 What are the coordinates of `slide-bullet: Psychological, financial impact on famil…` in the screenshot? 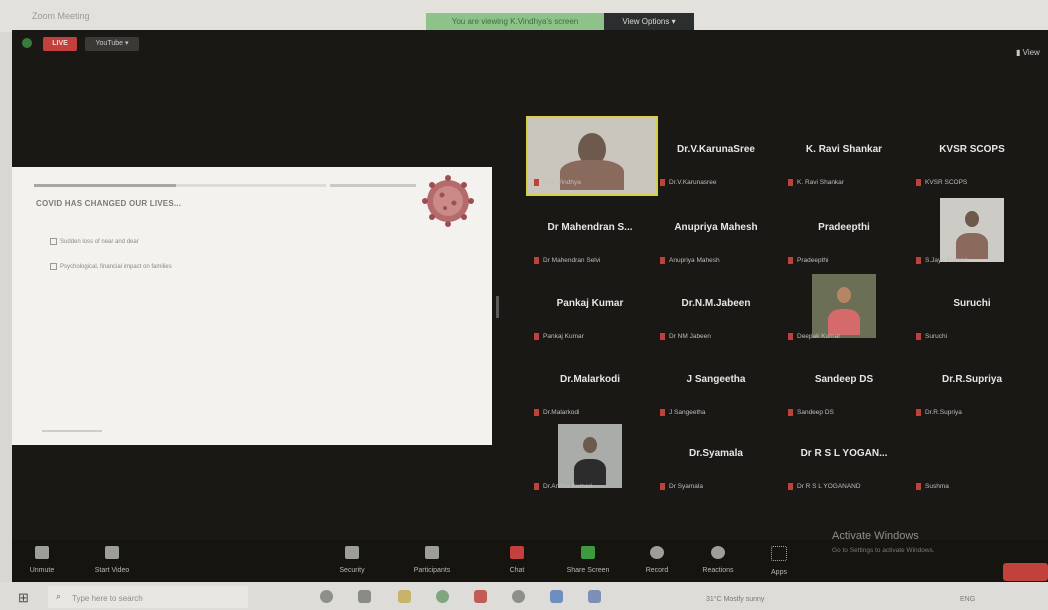 It's located at (111, 266).